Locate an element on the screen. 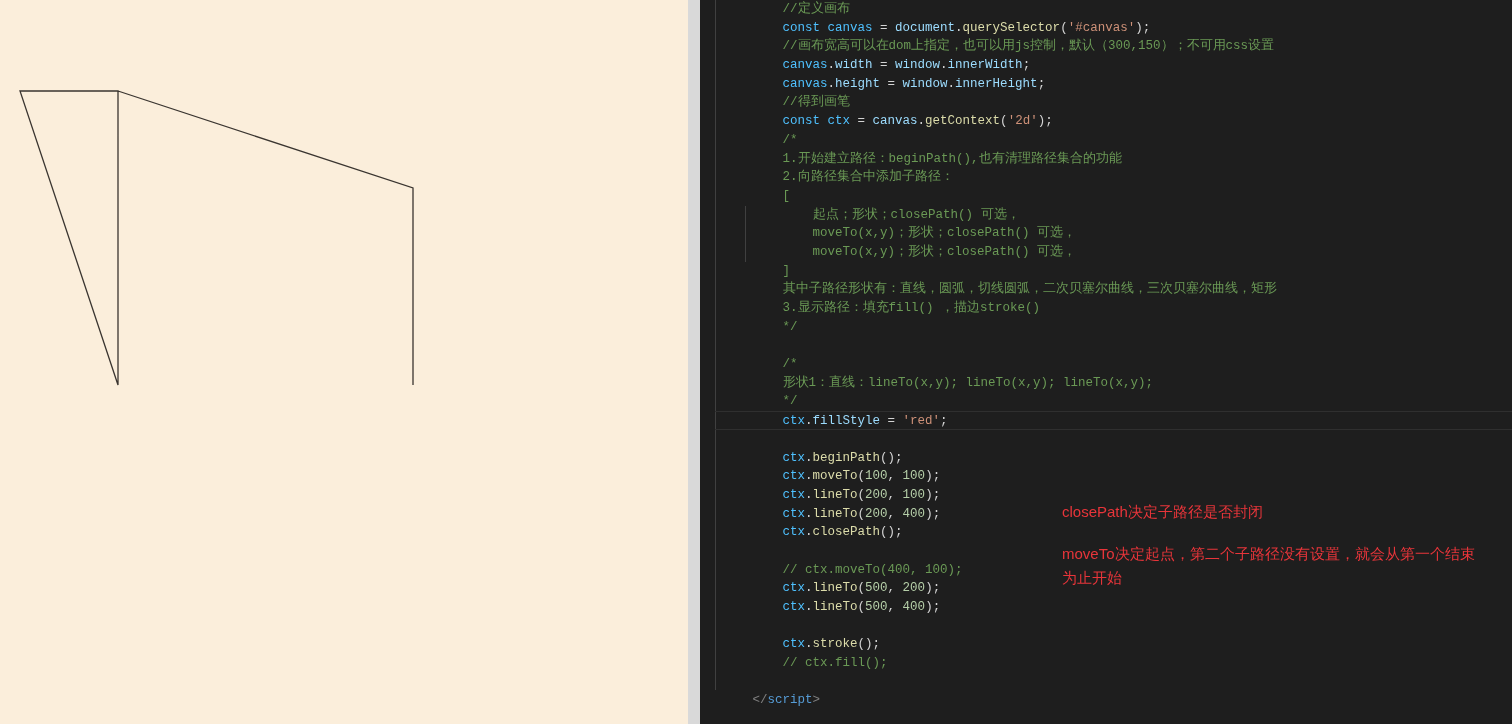 This screenshot has height=724, width=1512. annotation-text: closePath决定子路径是否封闭 is located at coordinates (1163, 512).